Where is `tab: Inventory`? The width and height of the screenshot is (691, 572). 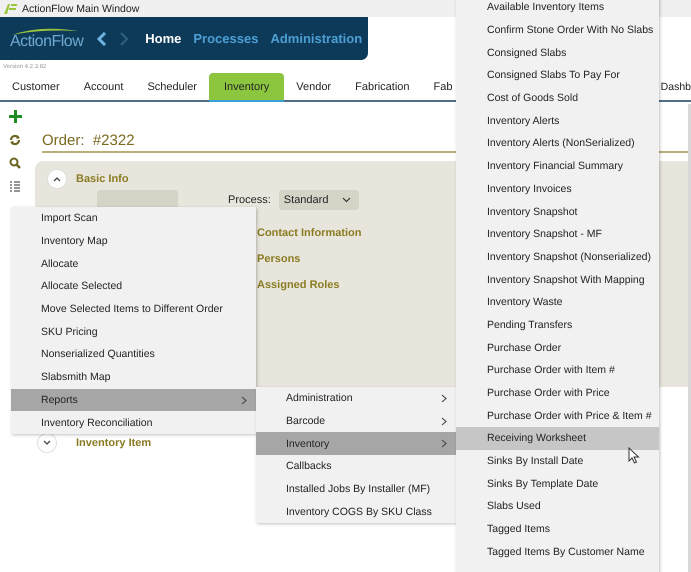
tab: Inventory is located at coordinates (246, 87).